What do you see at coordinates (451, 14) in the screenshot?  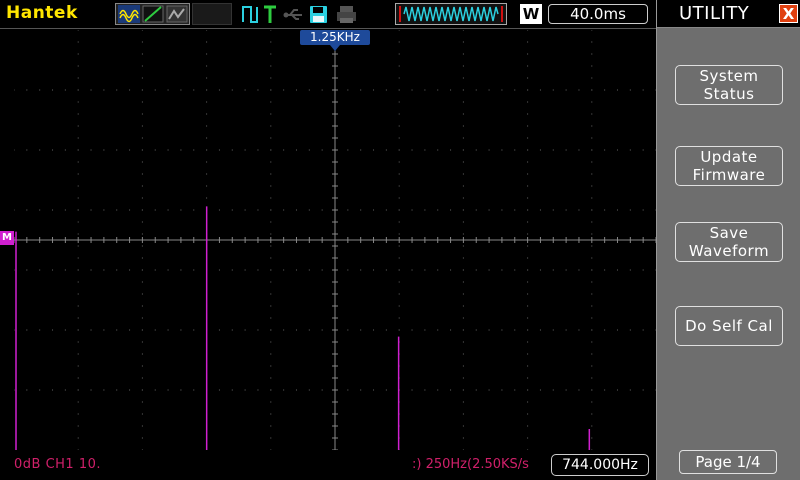 I see `memory-depth-indicator` at bounding box center [451, 14].